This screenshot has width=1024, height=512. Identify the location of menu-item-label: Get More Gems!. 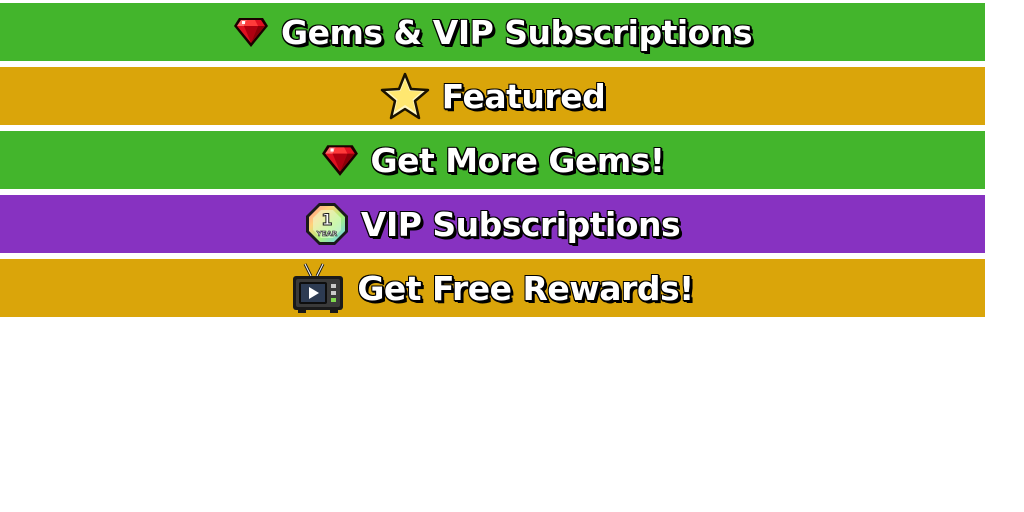
(517, 160).